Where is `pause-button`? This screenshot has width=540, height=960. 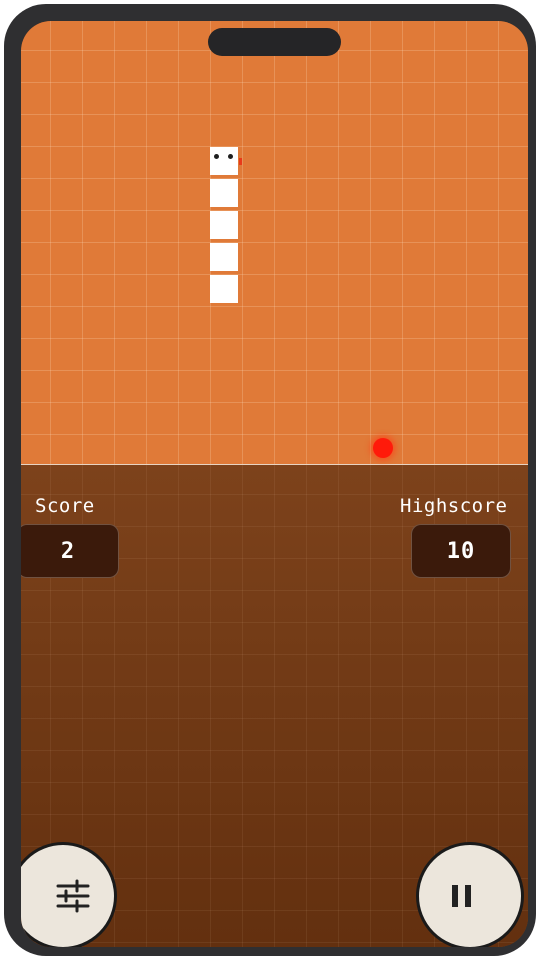
pause-button is located at coordinates (470, 894).